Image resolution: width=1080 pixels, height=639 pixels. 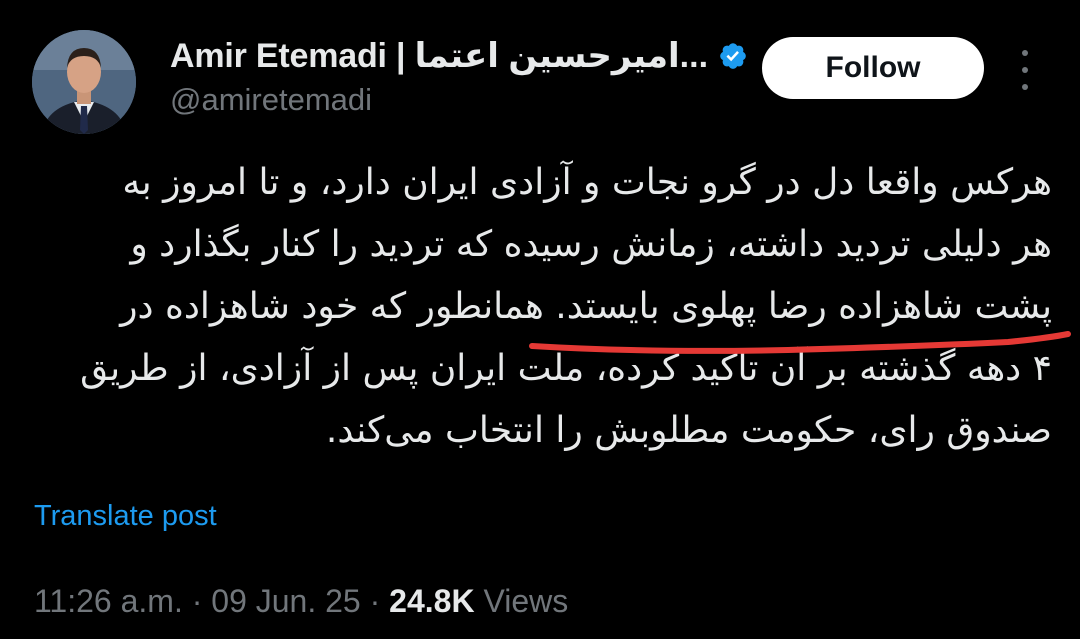 I want to click on views-count: 24.8K, so click(x=431, y=601).